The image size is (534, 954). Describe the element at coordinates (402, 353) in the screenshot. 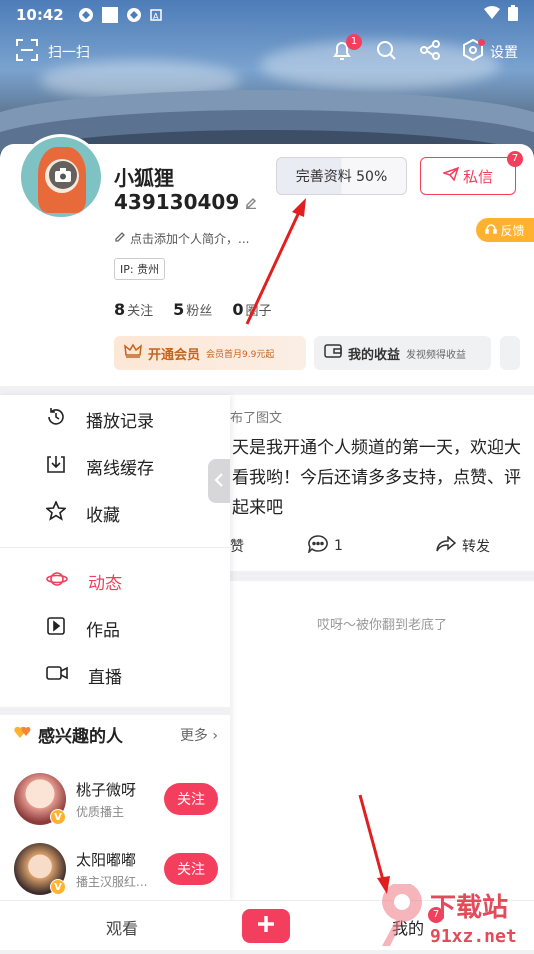

I see `earnings-banner: 我的收益 发视频得收益` at that location.